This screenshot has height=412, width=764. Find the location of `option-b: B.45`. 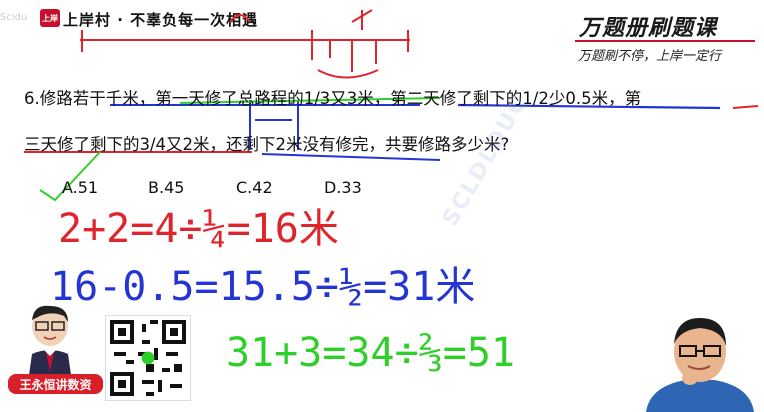

option-b: B.45 is located at coordinates (166, 187).